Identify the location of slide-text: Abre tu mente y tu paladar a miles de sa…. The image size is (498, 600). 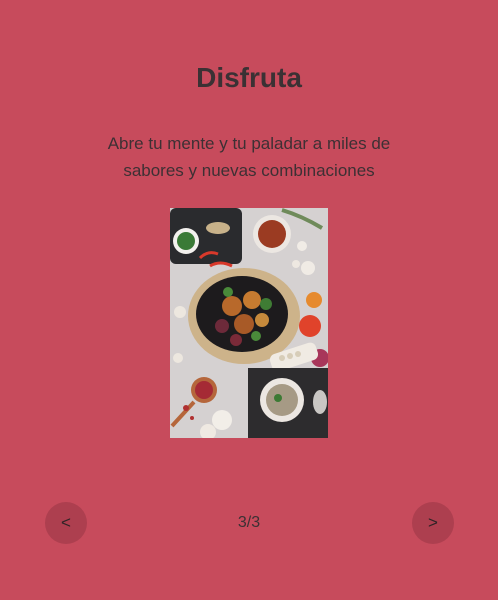
(249, 157).